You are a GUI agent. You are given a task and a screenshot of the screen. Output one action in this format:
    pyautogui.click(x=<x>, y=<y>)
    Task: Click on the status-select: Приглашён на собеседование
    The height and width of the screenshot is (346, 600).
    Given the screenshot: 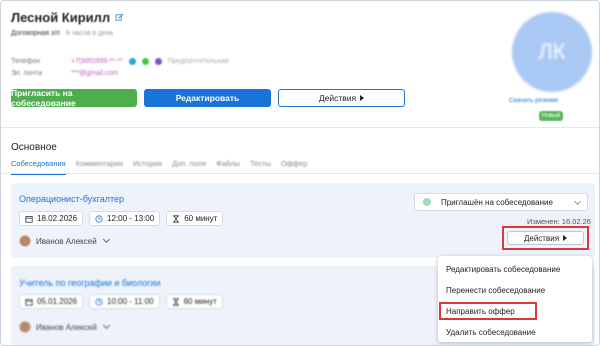 What is the action you would take?
    pyautogui.click(x=501, y=202)
    